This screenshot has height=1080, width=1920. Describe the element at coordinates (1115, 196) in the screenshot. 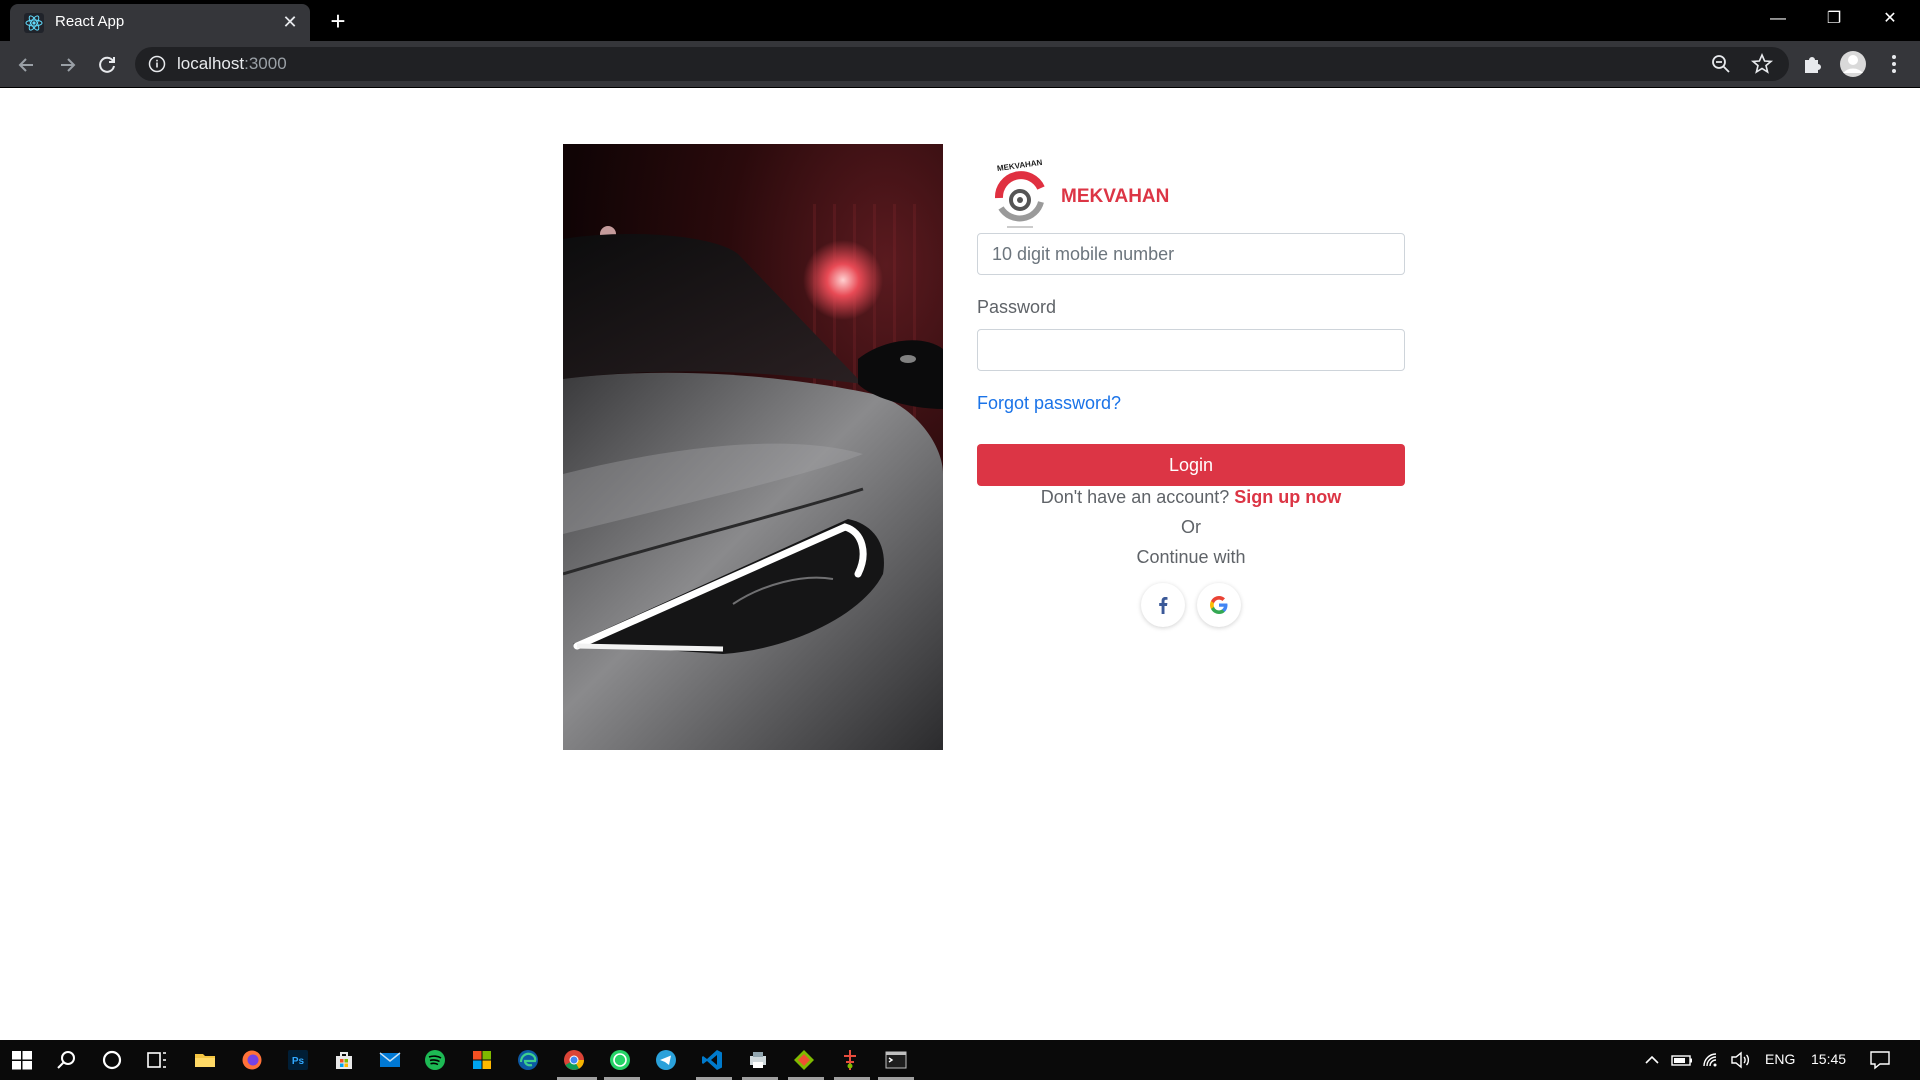

I see `brand-name: MEKVAHAN` at that location.